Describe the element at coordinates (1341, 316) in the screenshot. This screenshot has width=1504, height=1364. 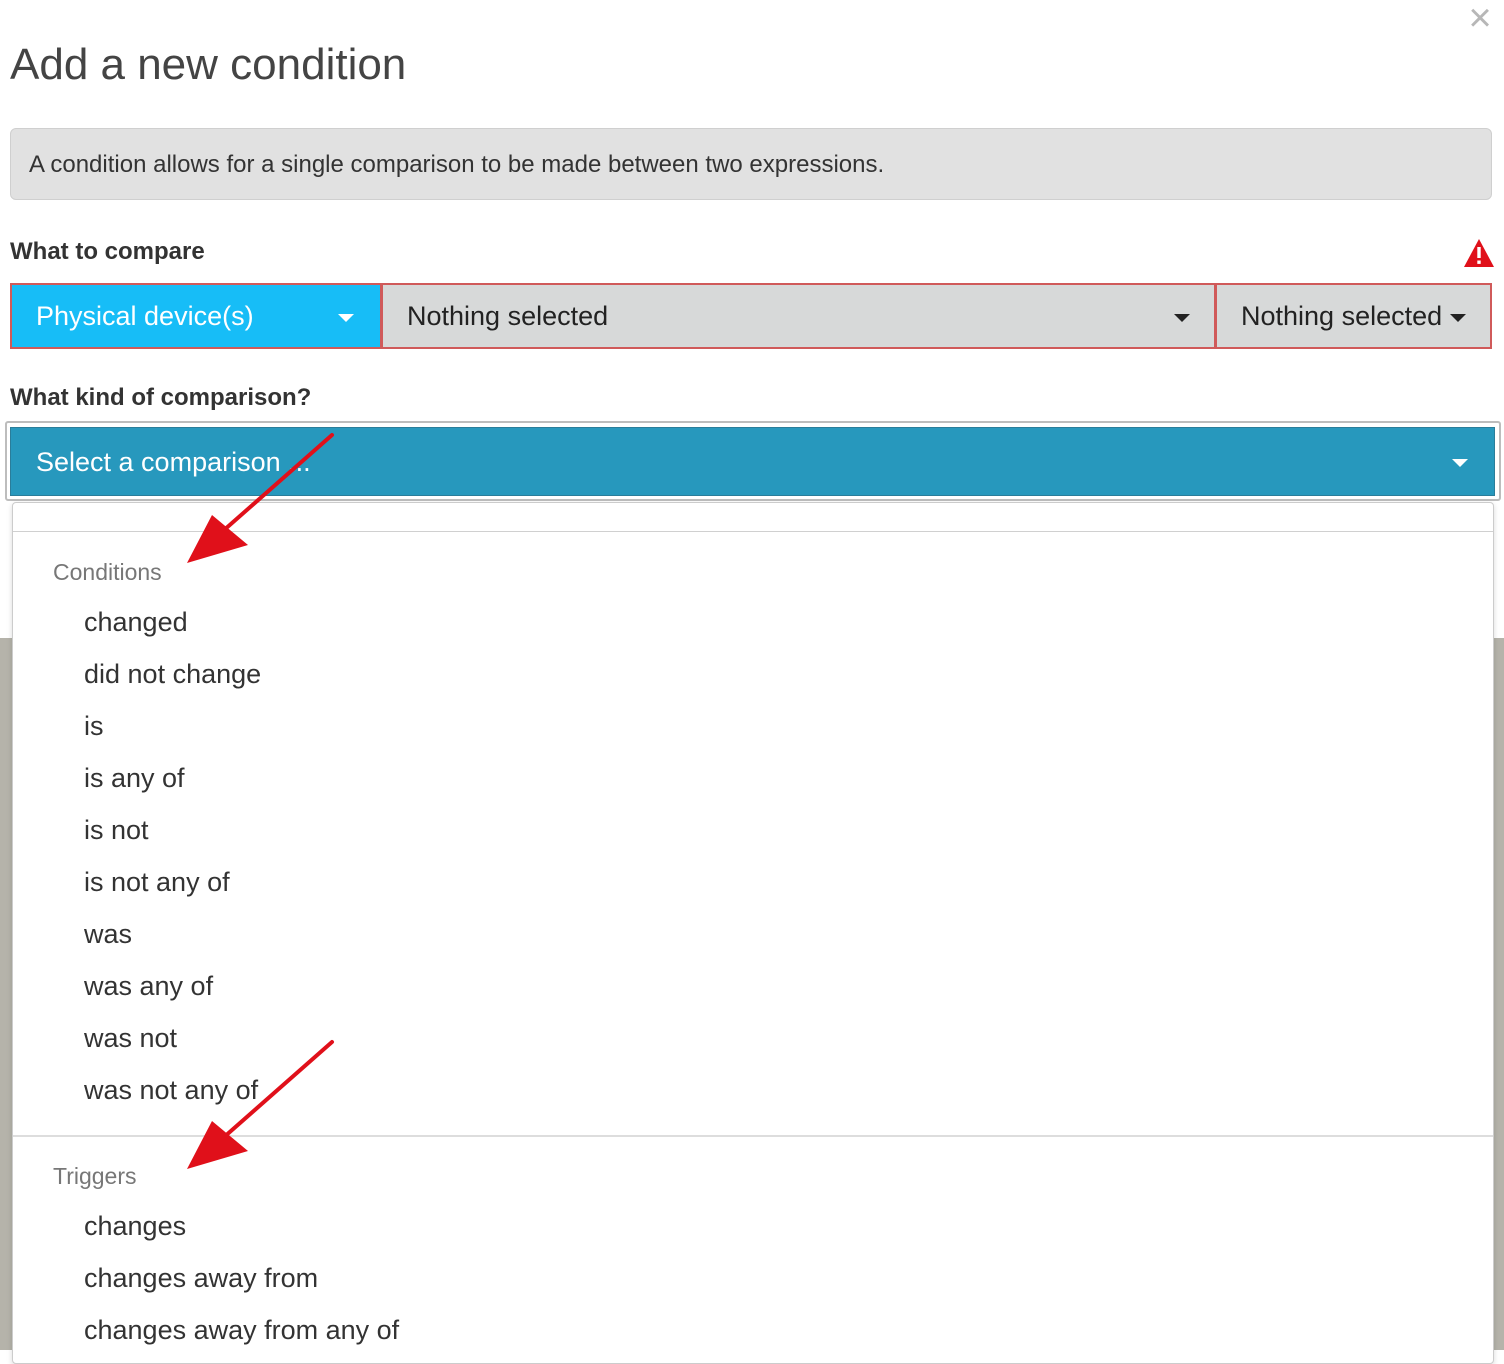
I see `attribute-select-value: Nothing selected` at that location.